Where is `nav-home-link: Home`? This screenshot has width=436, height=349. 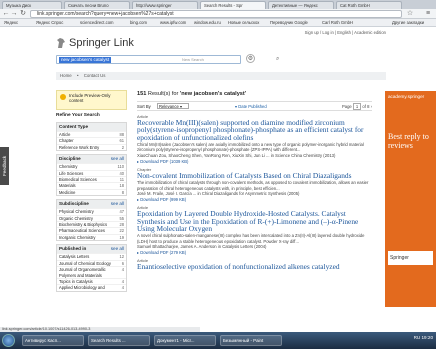
nav-home-link: Home is located at coordinates (66, 75).